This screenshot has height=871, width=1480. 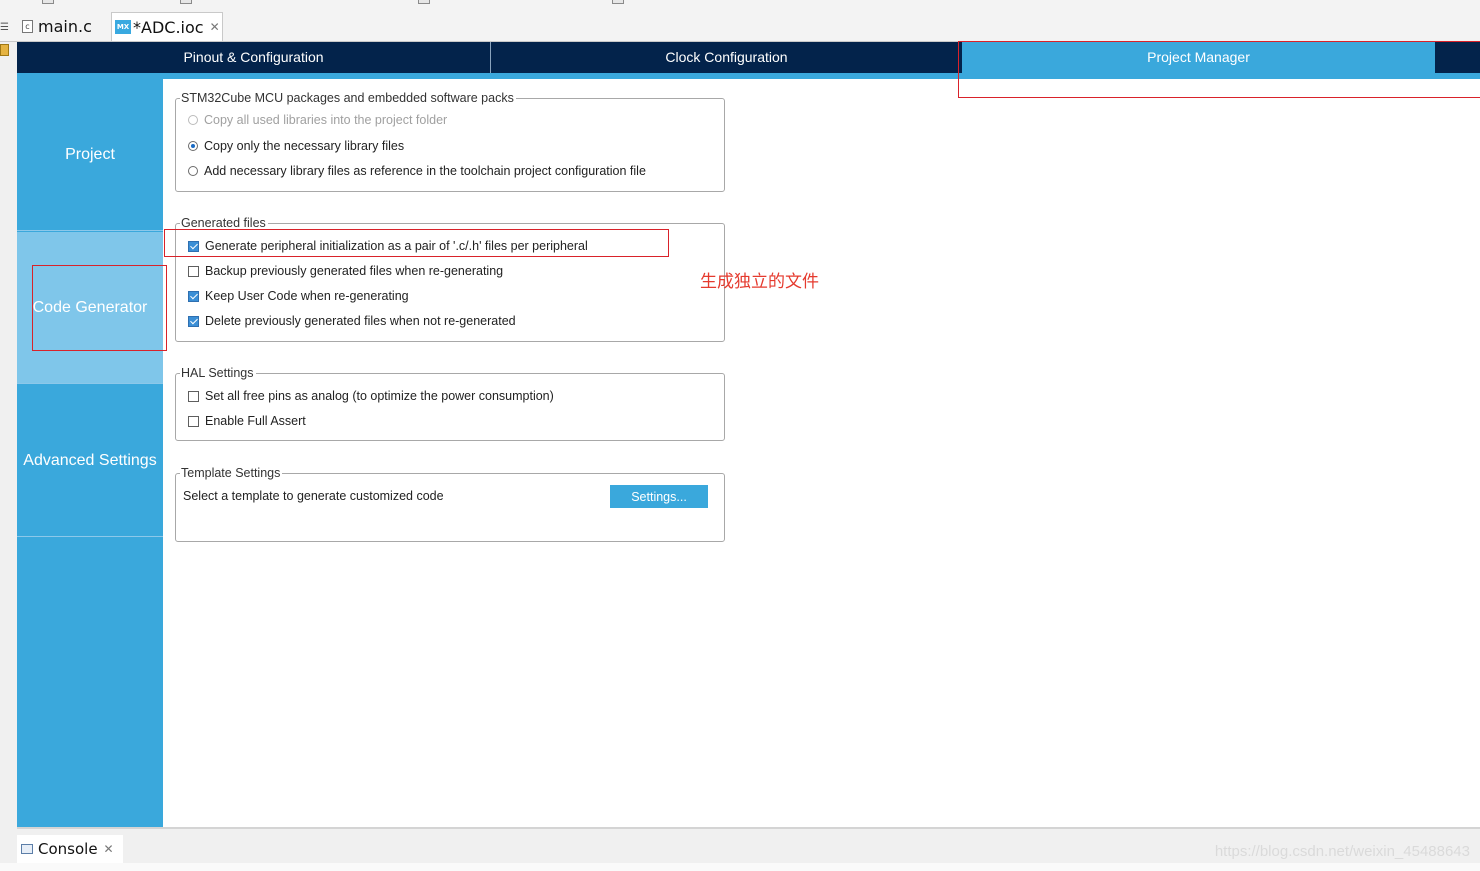 I want to click on group-title: HAL Settings, so click(x=218, y=373).